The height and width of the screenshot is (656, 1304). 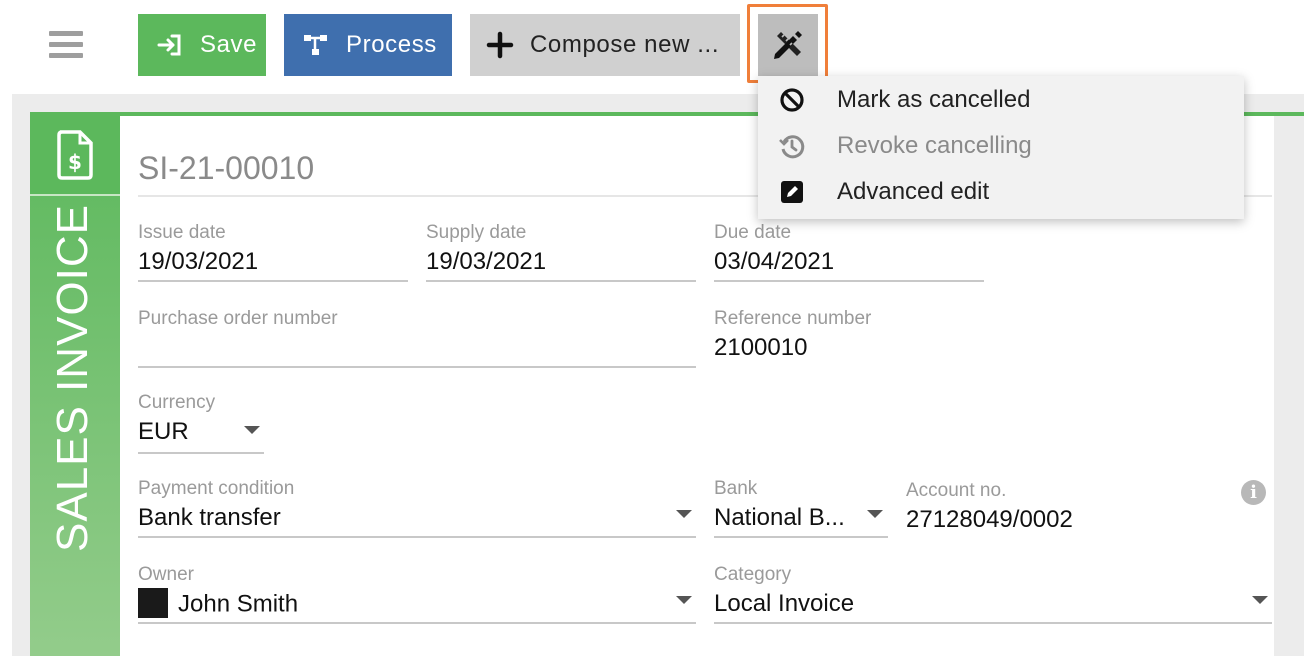 What do you see at coordinates (315, 45) in the screenshot?
I see `sitemap-icon` at bounding box center [315, 45].